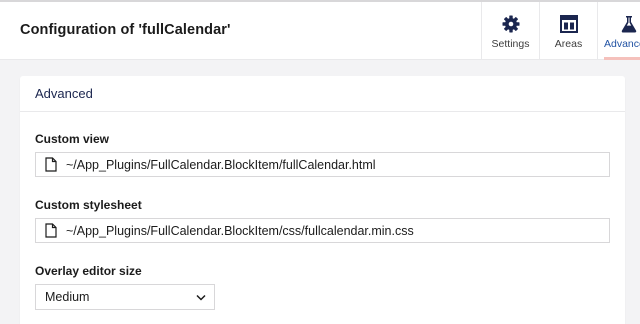  I want to click on overlay-editor-size-label: Overlay editor size, so click(88, 271).